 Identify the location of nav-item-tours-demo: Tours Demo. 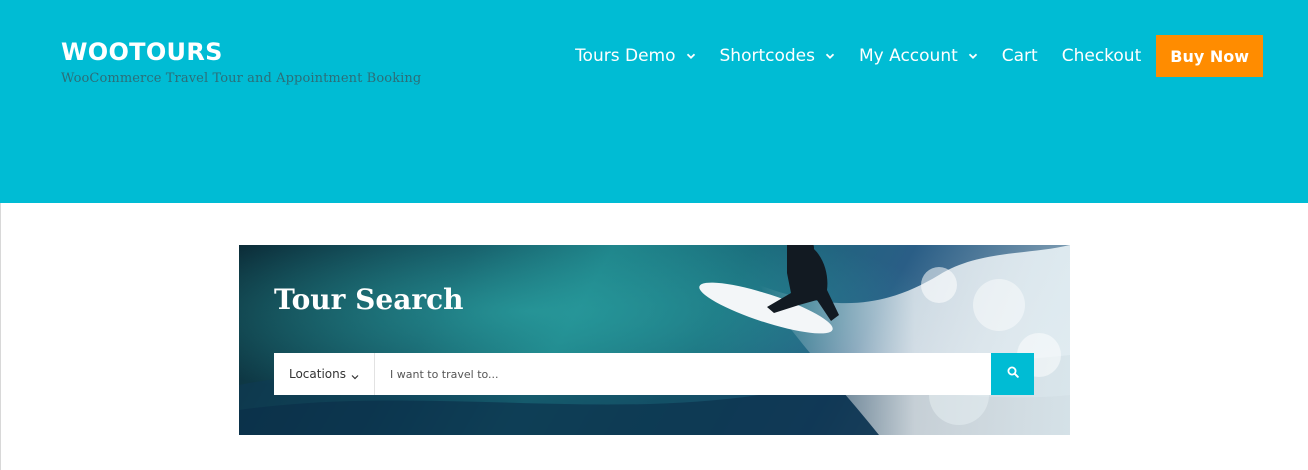
(635, 56).